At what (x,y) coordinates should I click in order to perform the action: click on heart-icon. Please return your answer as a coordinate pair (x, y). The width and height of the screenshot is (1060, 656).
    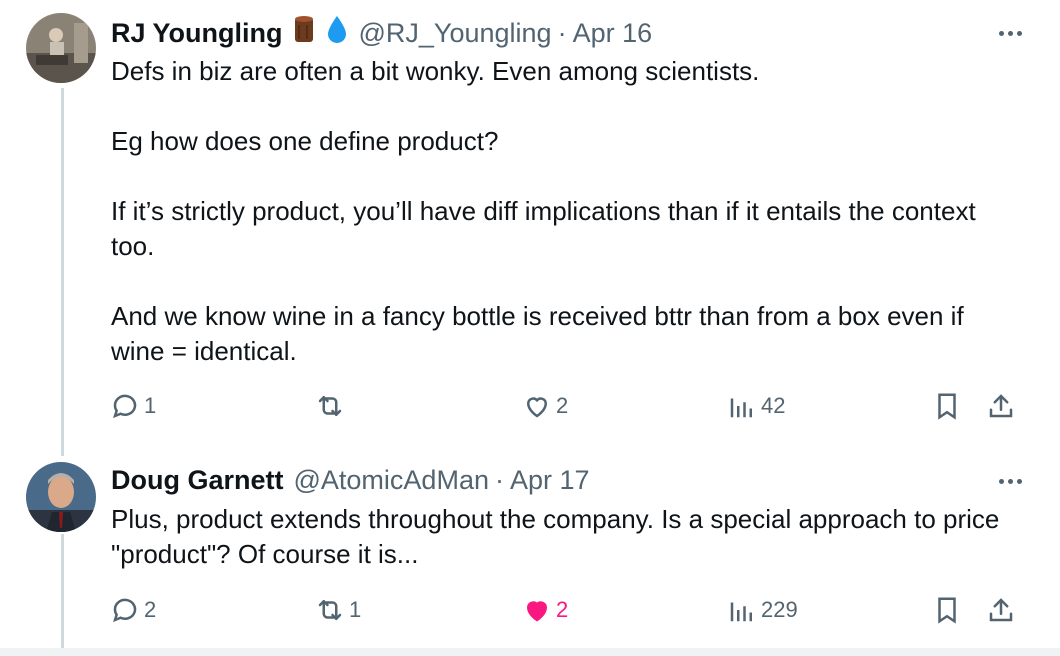
    Looking at the image, I should click on (537, 407).